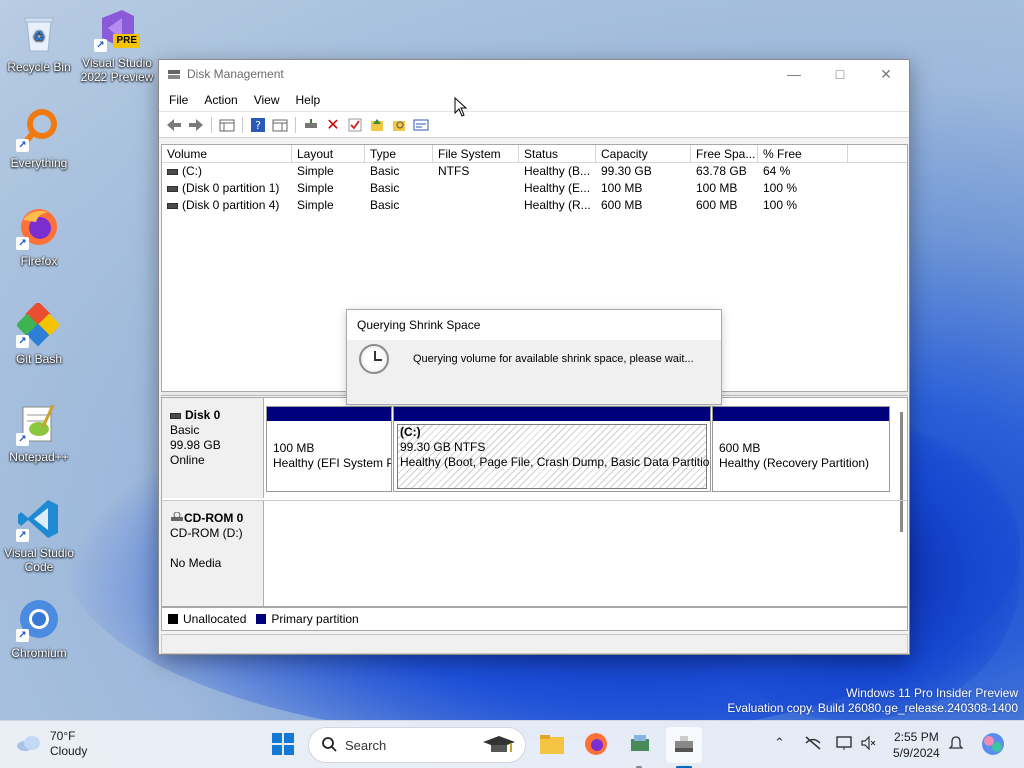 This screenshot has height=768, width=1024. I want to click on search-folder-icon, so click(399, 125).